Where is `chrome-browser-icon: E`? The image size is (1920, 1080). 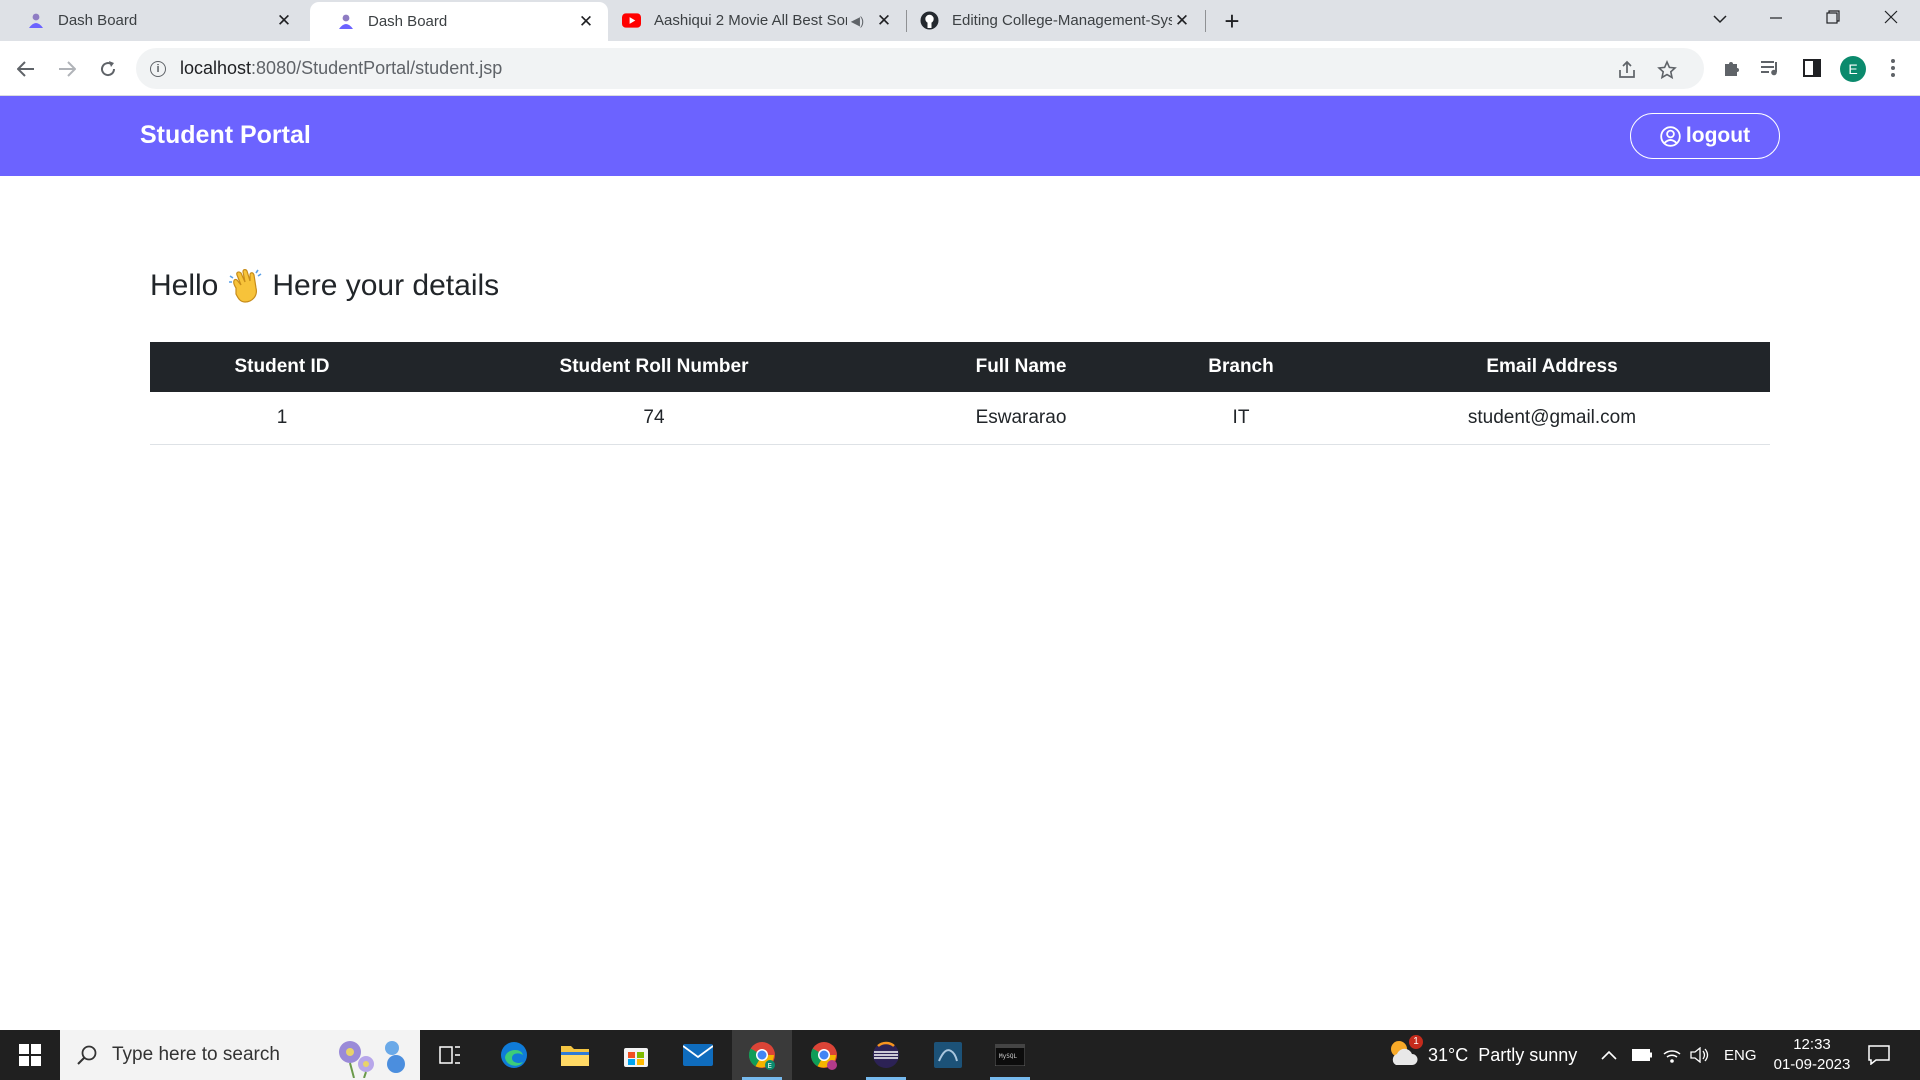 chrome-browser-icon: E is located at coordinates (762, 1055).